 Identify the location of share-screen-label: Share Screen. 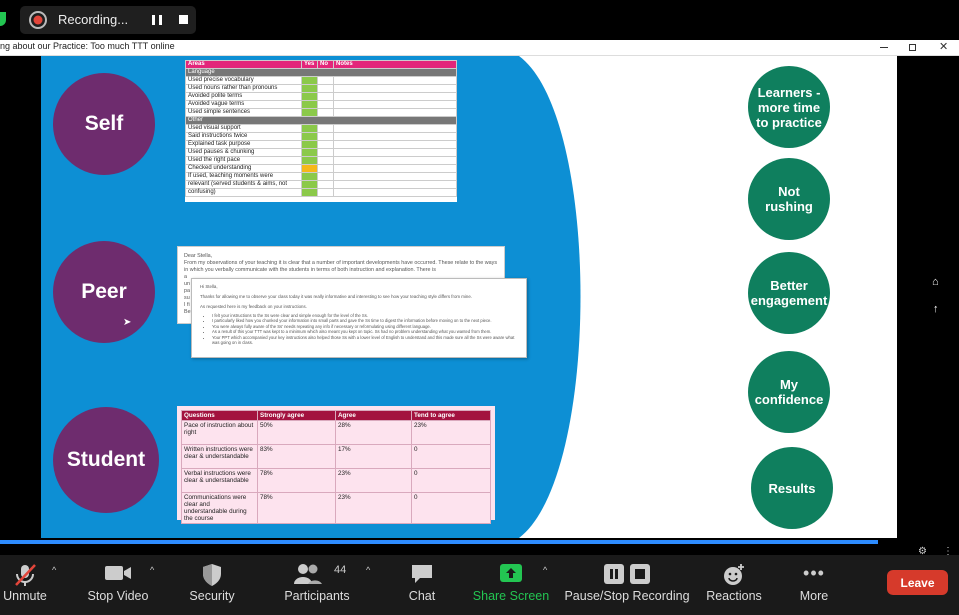
(511, 596).